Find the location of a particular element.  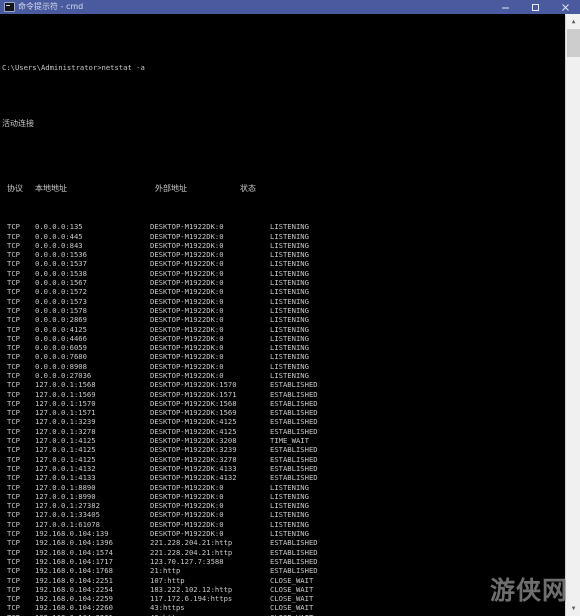

column-header-state: 状态 is located at coordinates (248, 189).